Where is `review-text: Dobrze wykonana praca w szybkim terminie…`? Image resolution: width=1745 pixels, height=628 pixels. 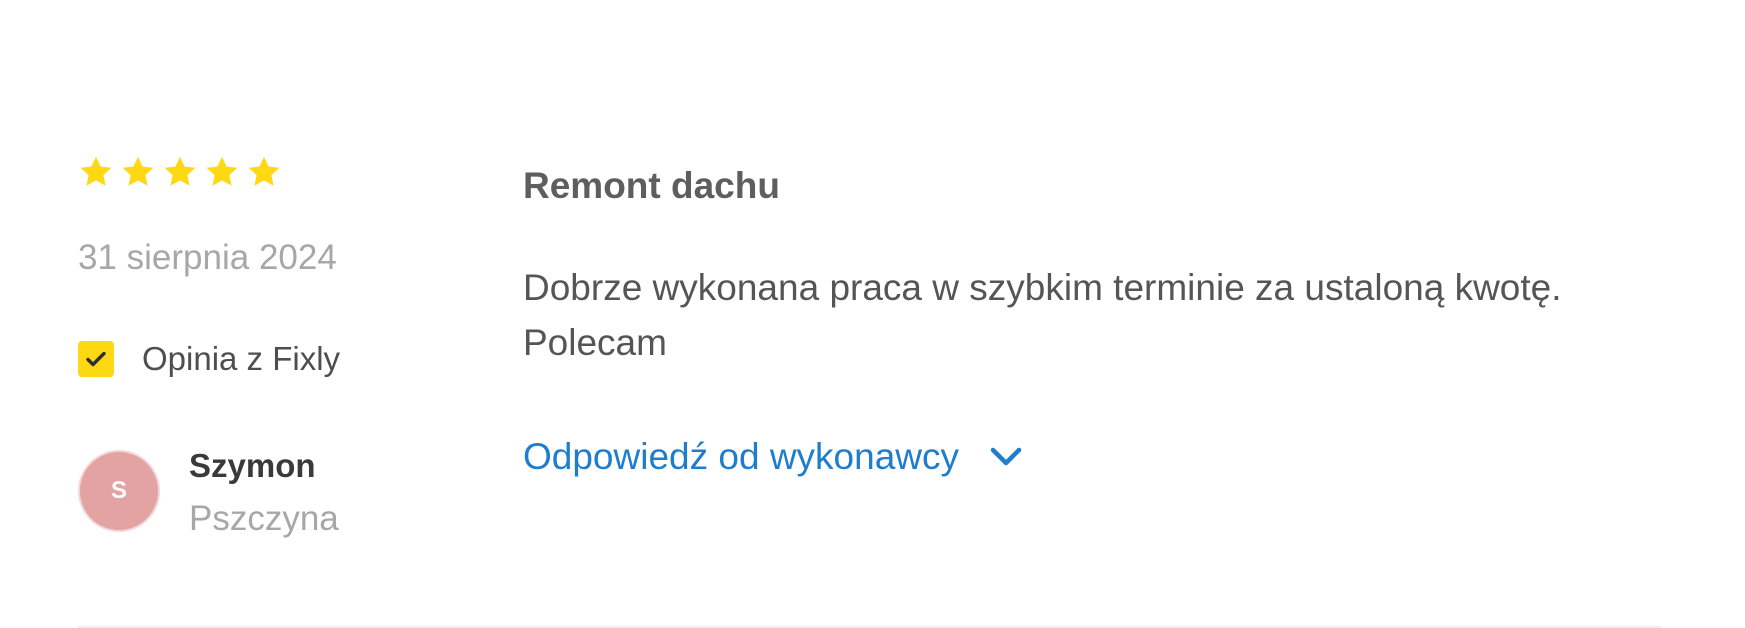 review-text: Dobrze wykonana praca w szybkim terminie… is located at coordinates (1042, 315).